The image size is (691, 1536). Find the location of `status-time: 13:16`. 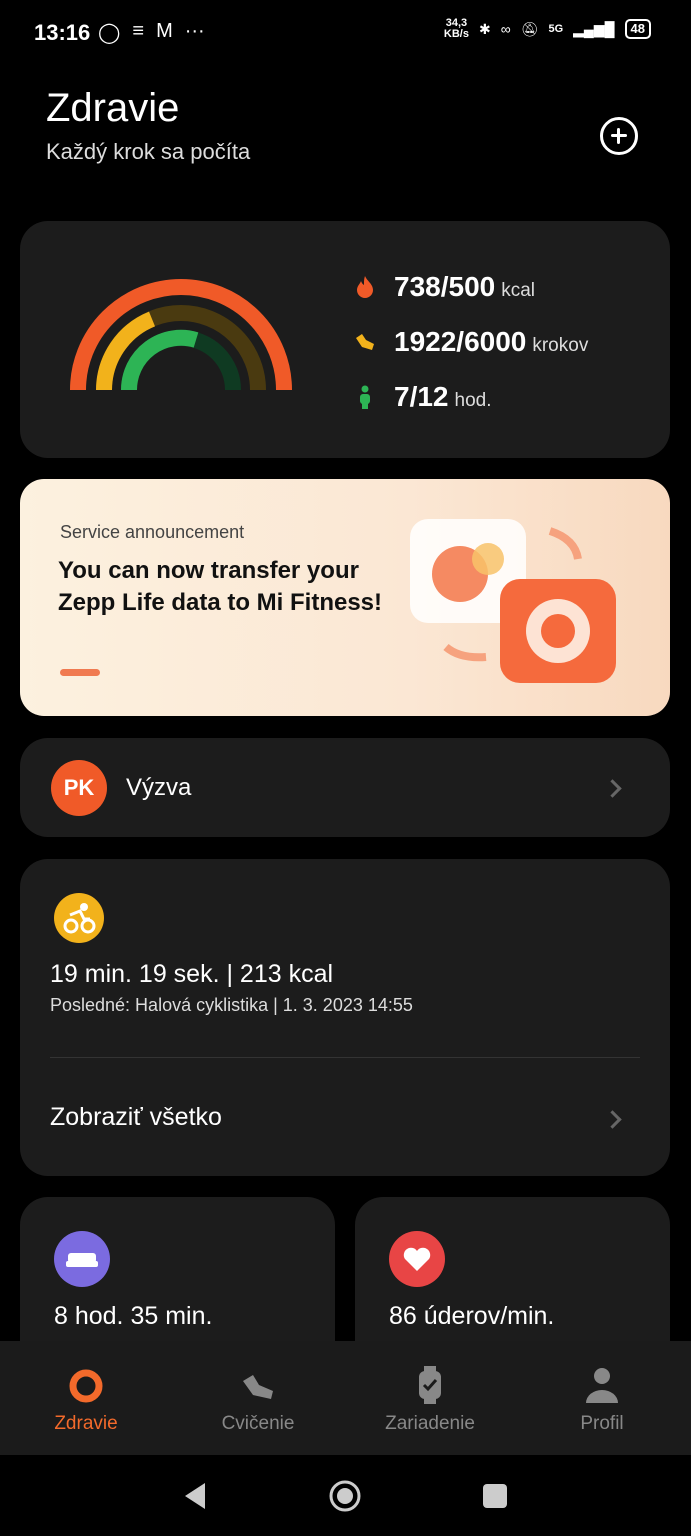

status-time: 13:16 is located at coordinates (62, 32).